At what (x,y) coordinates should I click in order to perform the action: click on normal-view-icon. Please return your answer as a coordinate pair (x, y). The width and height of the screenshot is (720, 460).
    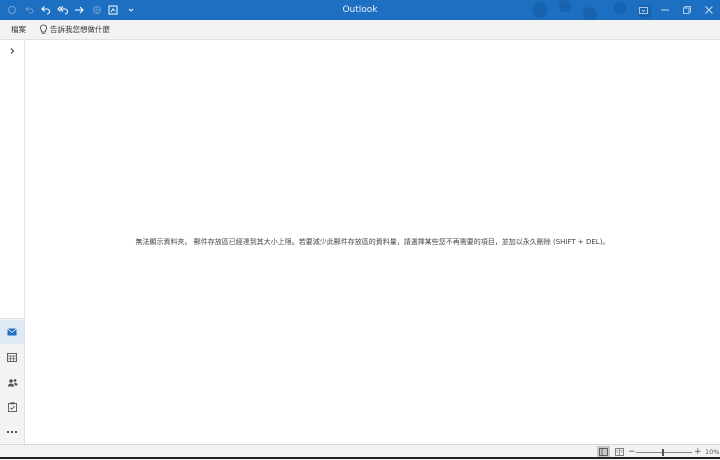
    Looking at the image, I should click on (603, 452).